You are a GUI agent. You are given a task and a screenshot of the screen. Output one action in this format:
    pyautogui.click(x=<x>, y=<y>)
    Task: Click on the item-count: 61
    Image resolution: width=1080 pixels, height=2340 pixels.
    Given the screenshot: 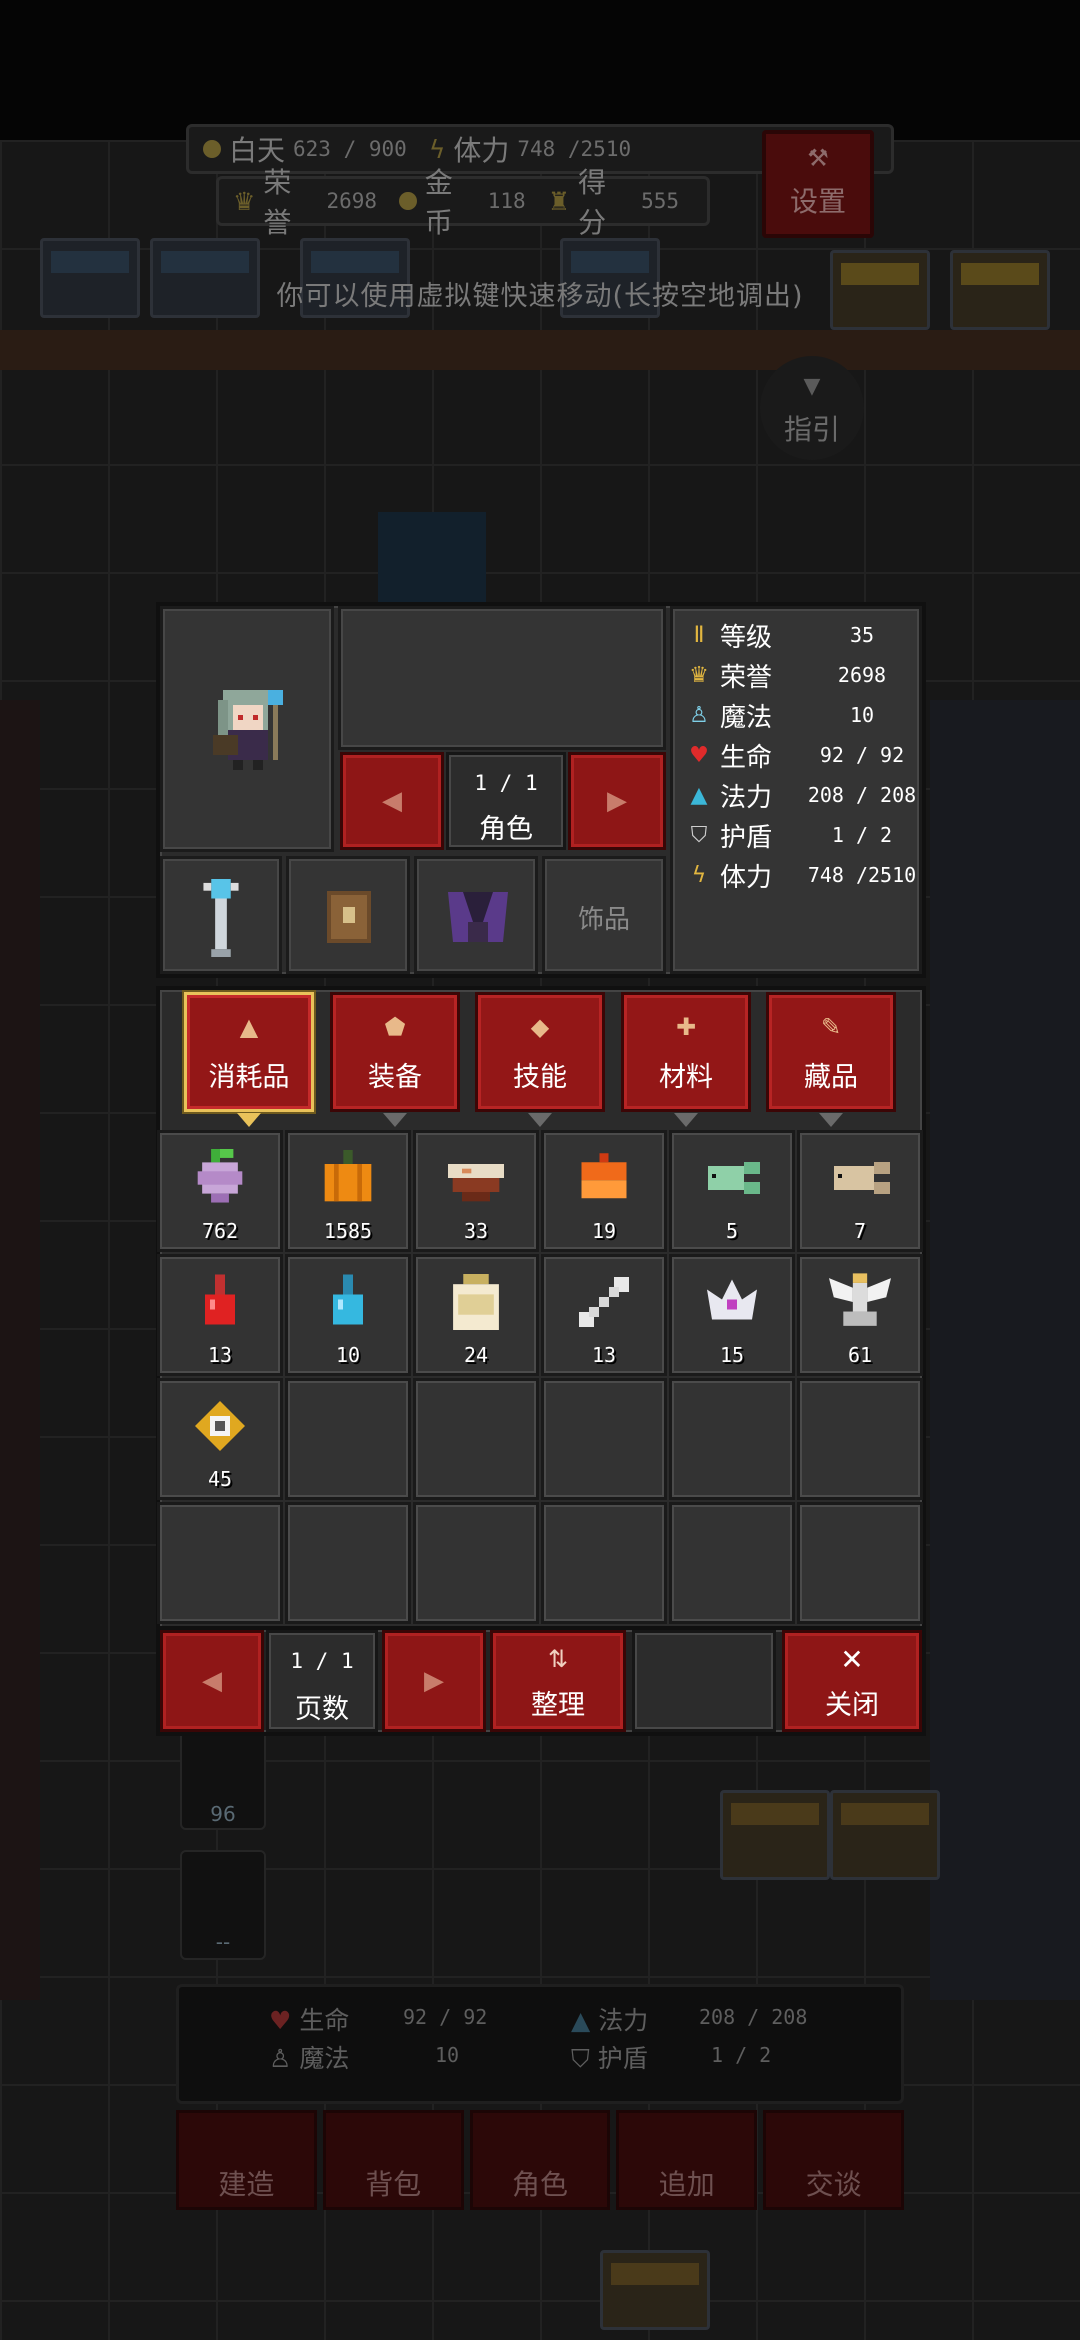 What is the action you would take?
    pyautogui.click(x=860, y=1355)
    